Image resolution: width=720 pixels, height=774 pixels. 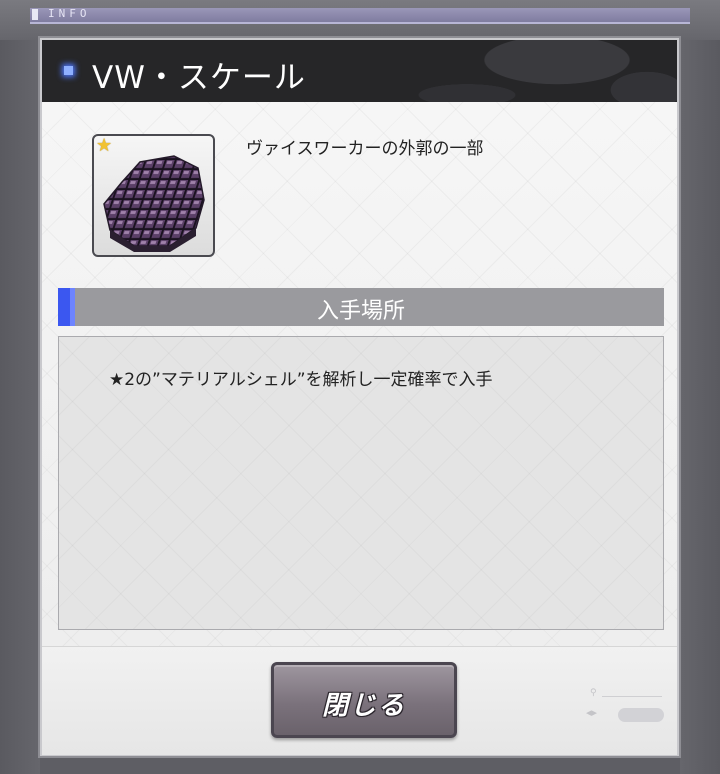 I want to click on background-right, so click(x=700, y=407).